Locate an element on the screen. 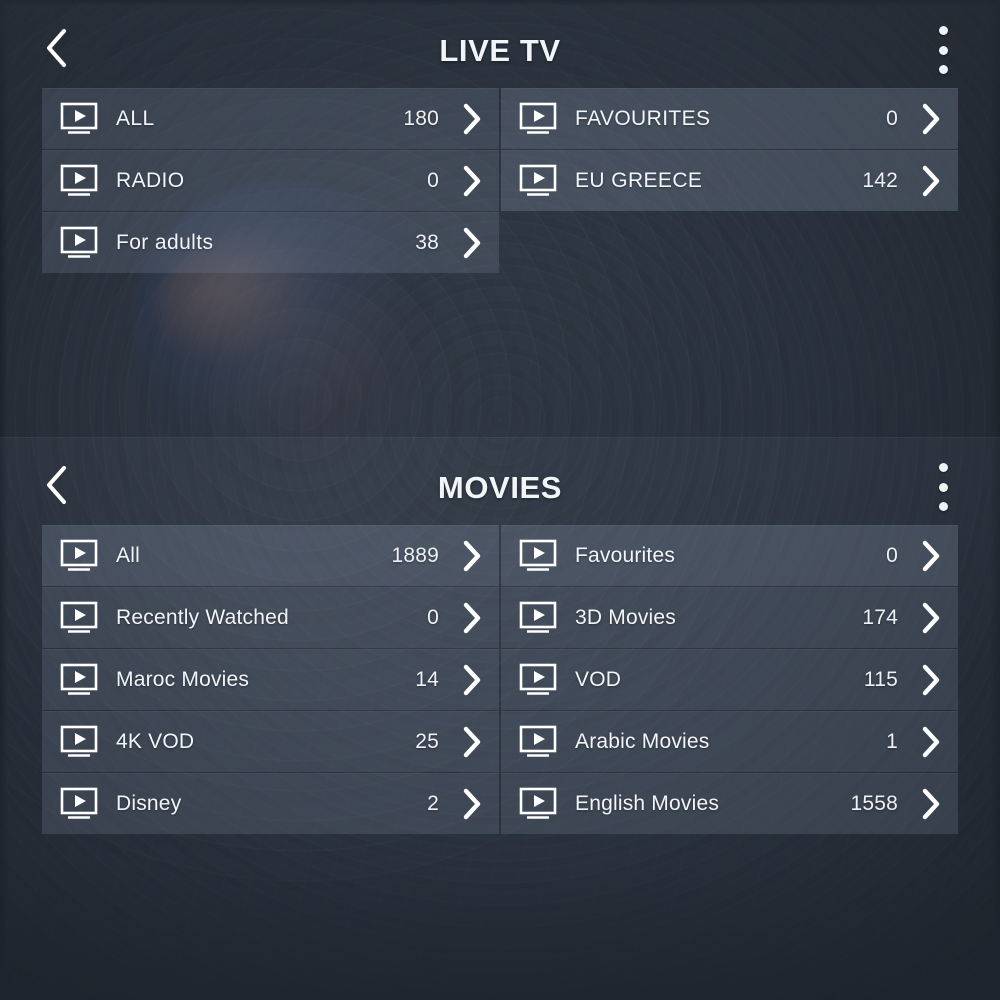  category-count: 14 is located at coordinates (427, 679).